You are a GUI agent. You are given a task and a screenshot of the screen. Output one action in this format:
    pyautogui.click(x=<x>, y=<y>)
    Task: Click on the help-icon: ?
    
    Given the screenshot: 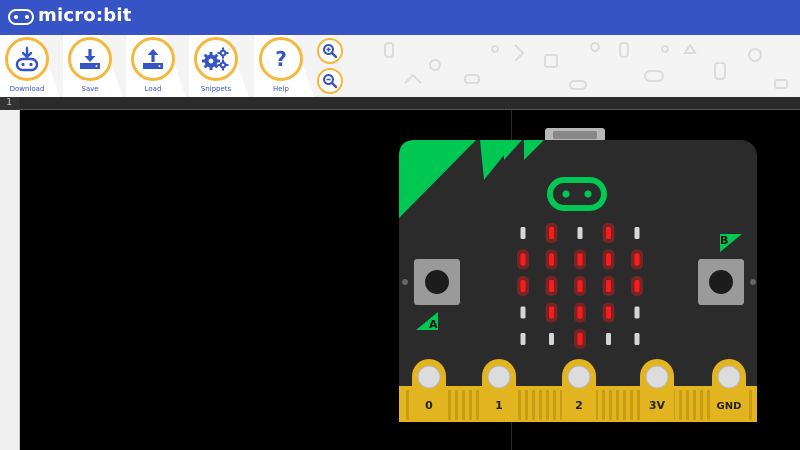 What is the action you would take?
    pyautogui.click(x=281, y=59)
    